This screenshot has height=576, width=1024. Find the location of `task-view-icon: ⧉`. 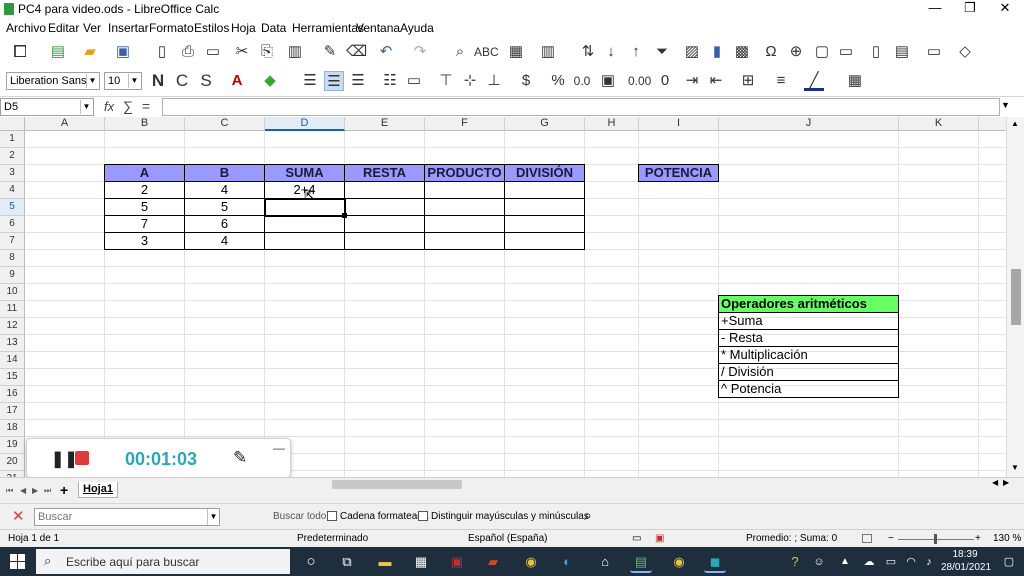

task-view-icon: ⧉ is located at coordinates (347, 562).